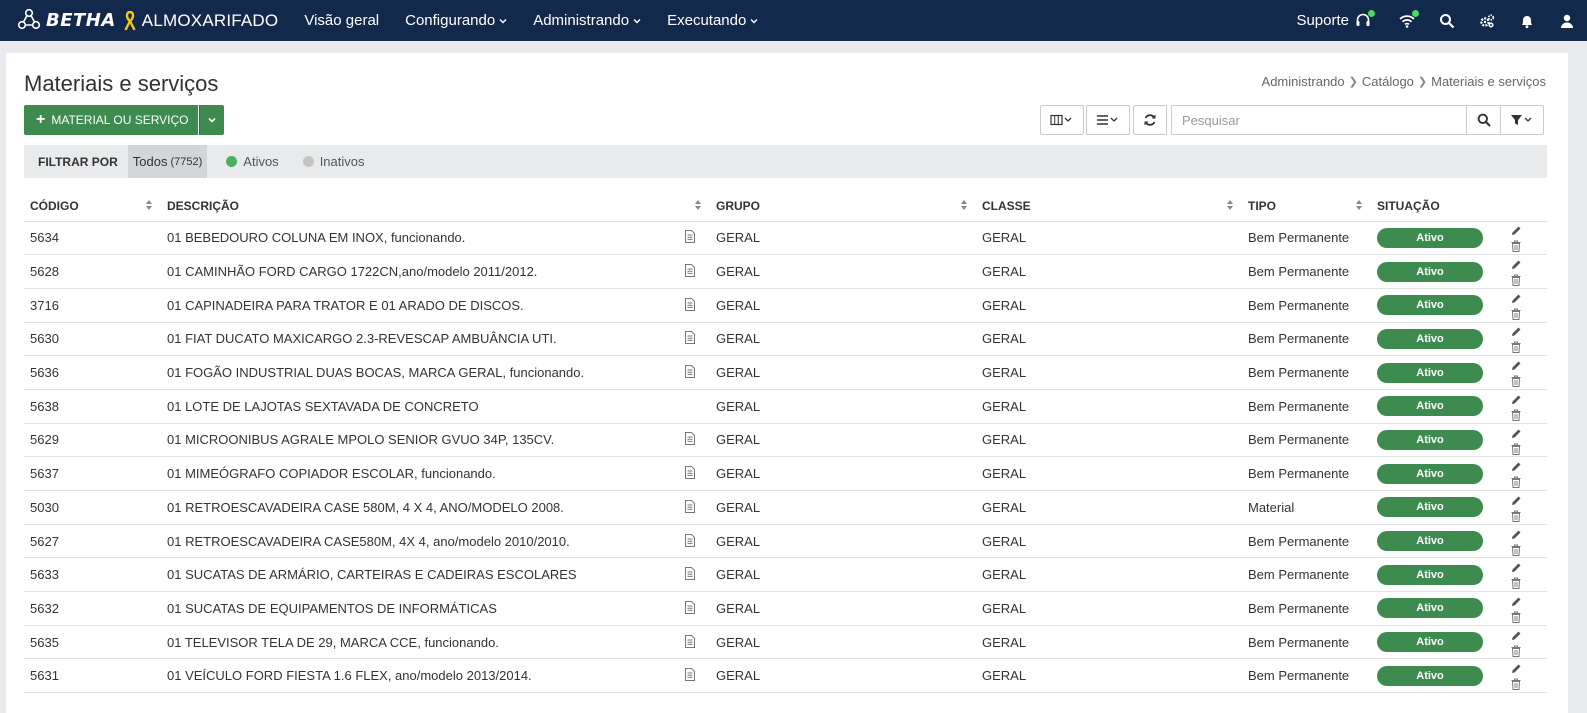  Describe the element at coordinates (1365, 19) in the screenshot. I see `headset-icon` at that location.